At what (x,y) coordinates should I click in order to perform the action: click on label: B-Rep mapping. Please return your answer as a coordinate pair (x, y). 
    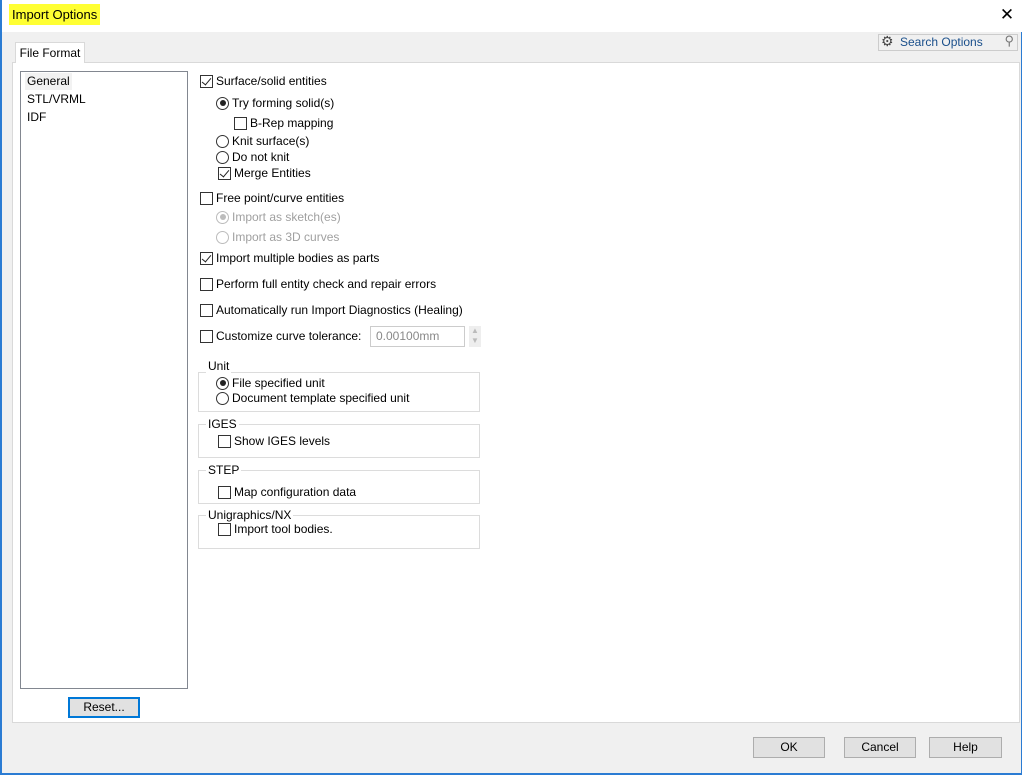
    Looking at the image, I should click on (292, 123).